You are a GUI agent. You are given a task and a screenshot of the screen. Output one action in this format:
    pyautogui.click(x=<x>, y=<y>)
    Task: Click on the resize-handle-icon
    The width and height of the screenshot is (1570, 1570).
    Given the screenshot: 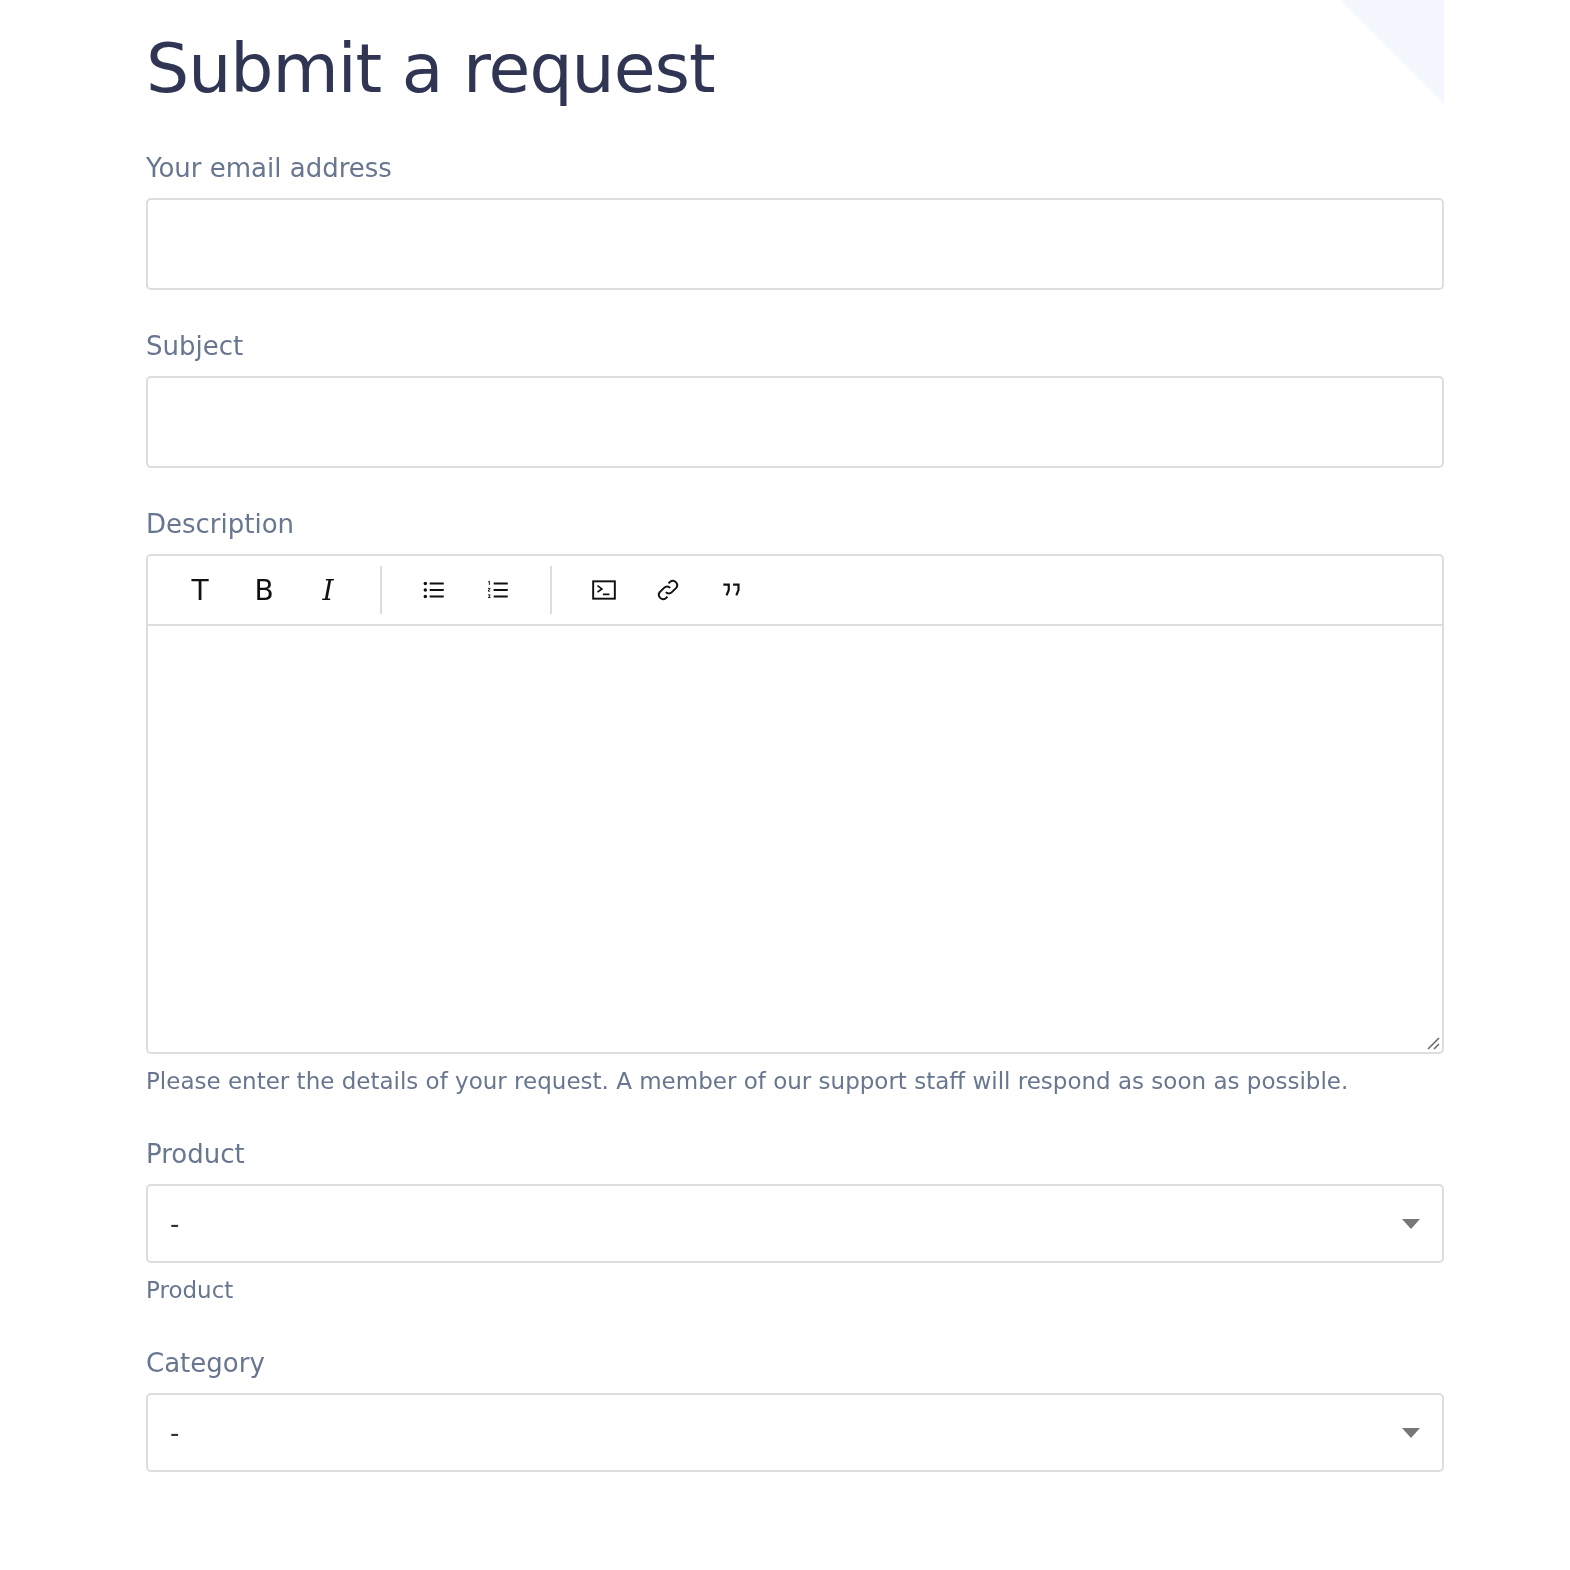 What is the action you would take?
    pyautogui.click(x=1433, y=1043)
    